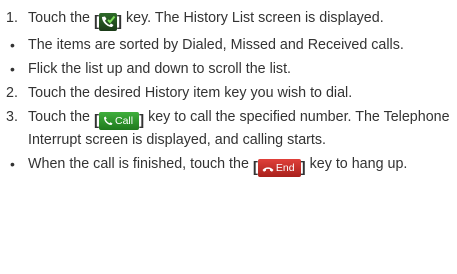  I want to click on end-key: End, so click(279, 168).